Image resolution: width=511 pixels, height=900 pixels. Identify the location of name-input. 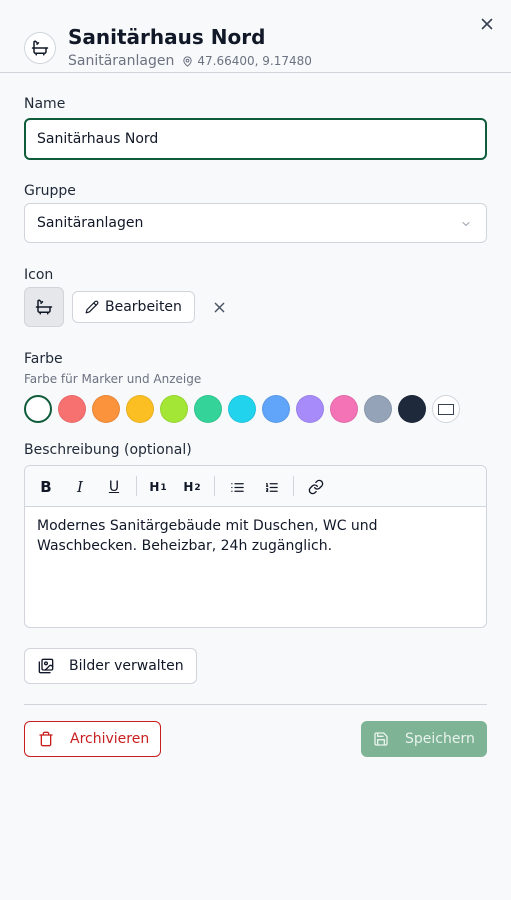
(255, 139).